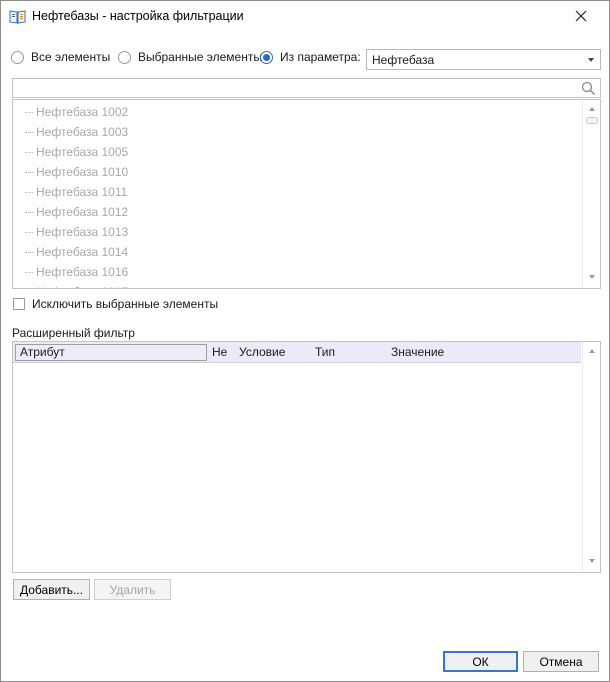 Image resolution: width=610 pixels, height=682 pixels. What do you see at coordinates (82, 152) in the screenshot?
I see `tree-item-label: Нефтебаза 1005` at bounding box center [82, 152].